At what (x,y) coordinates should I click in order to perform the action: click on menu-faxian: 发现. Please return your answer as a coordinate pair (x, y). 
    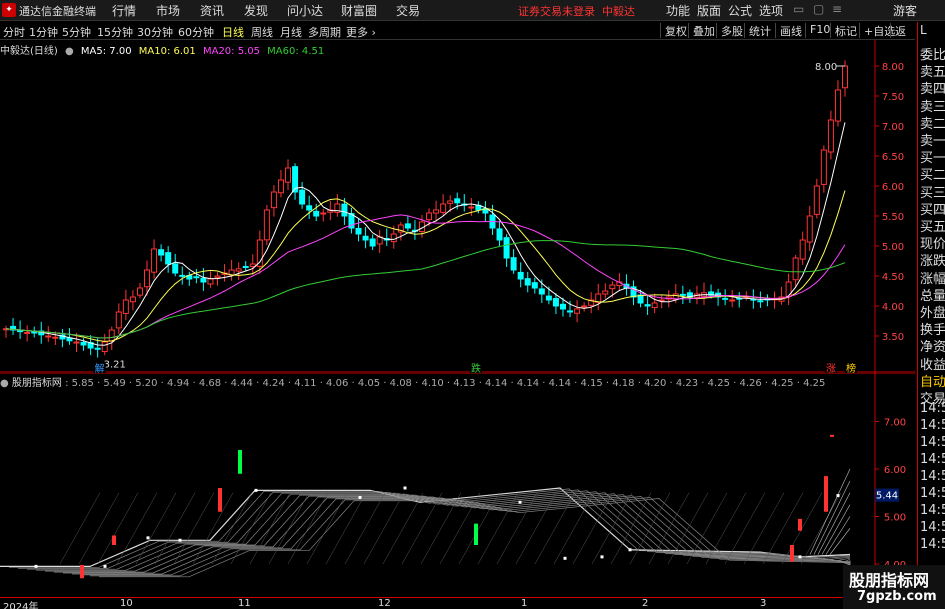
    Looking at the image, I should click on (256, 10).